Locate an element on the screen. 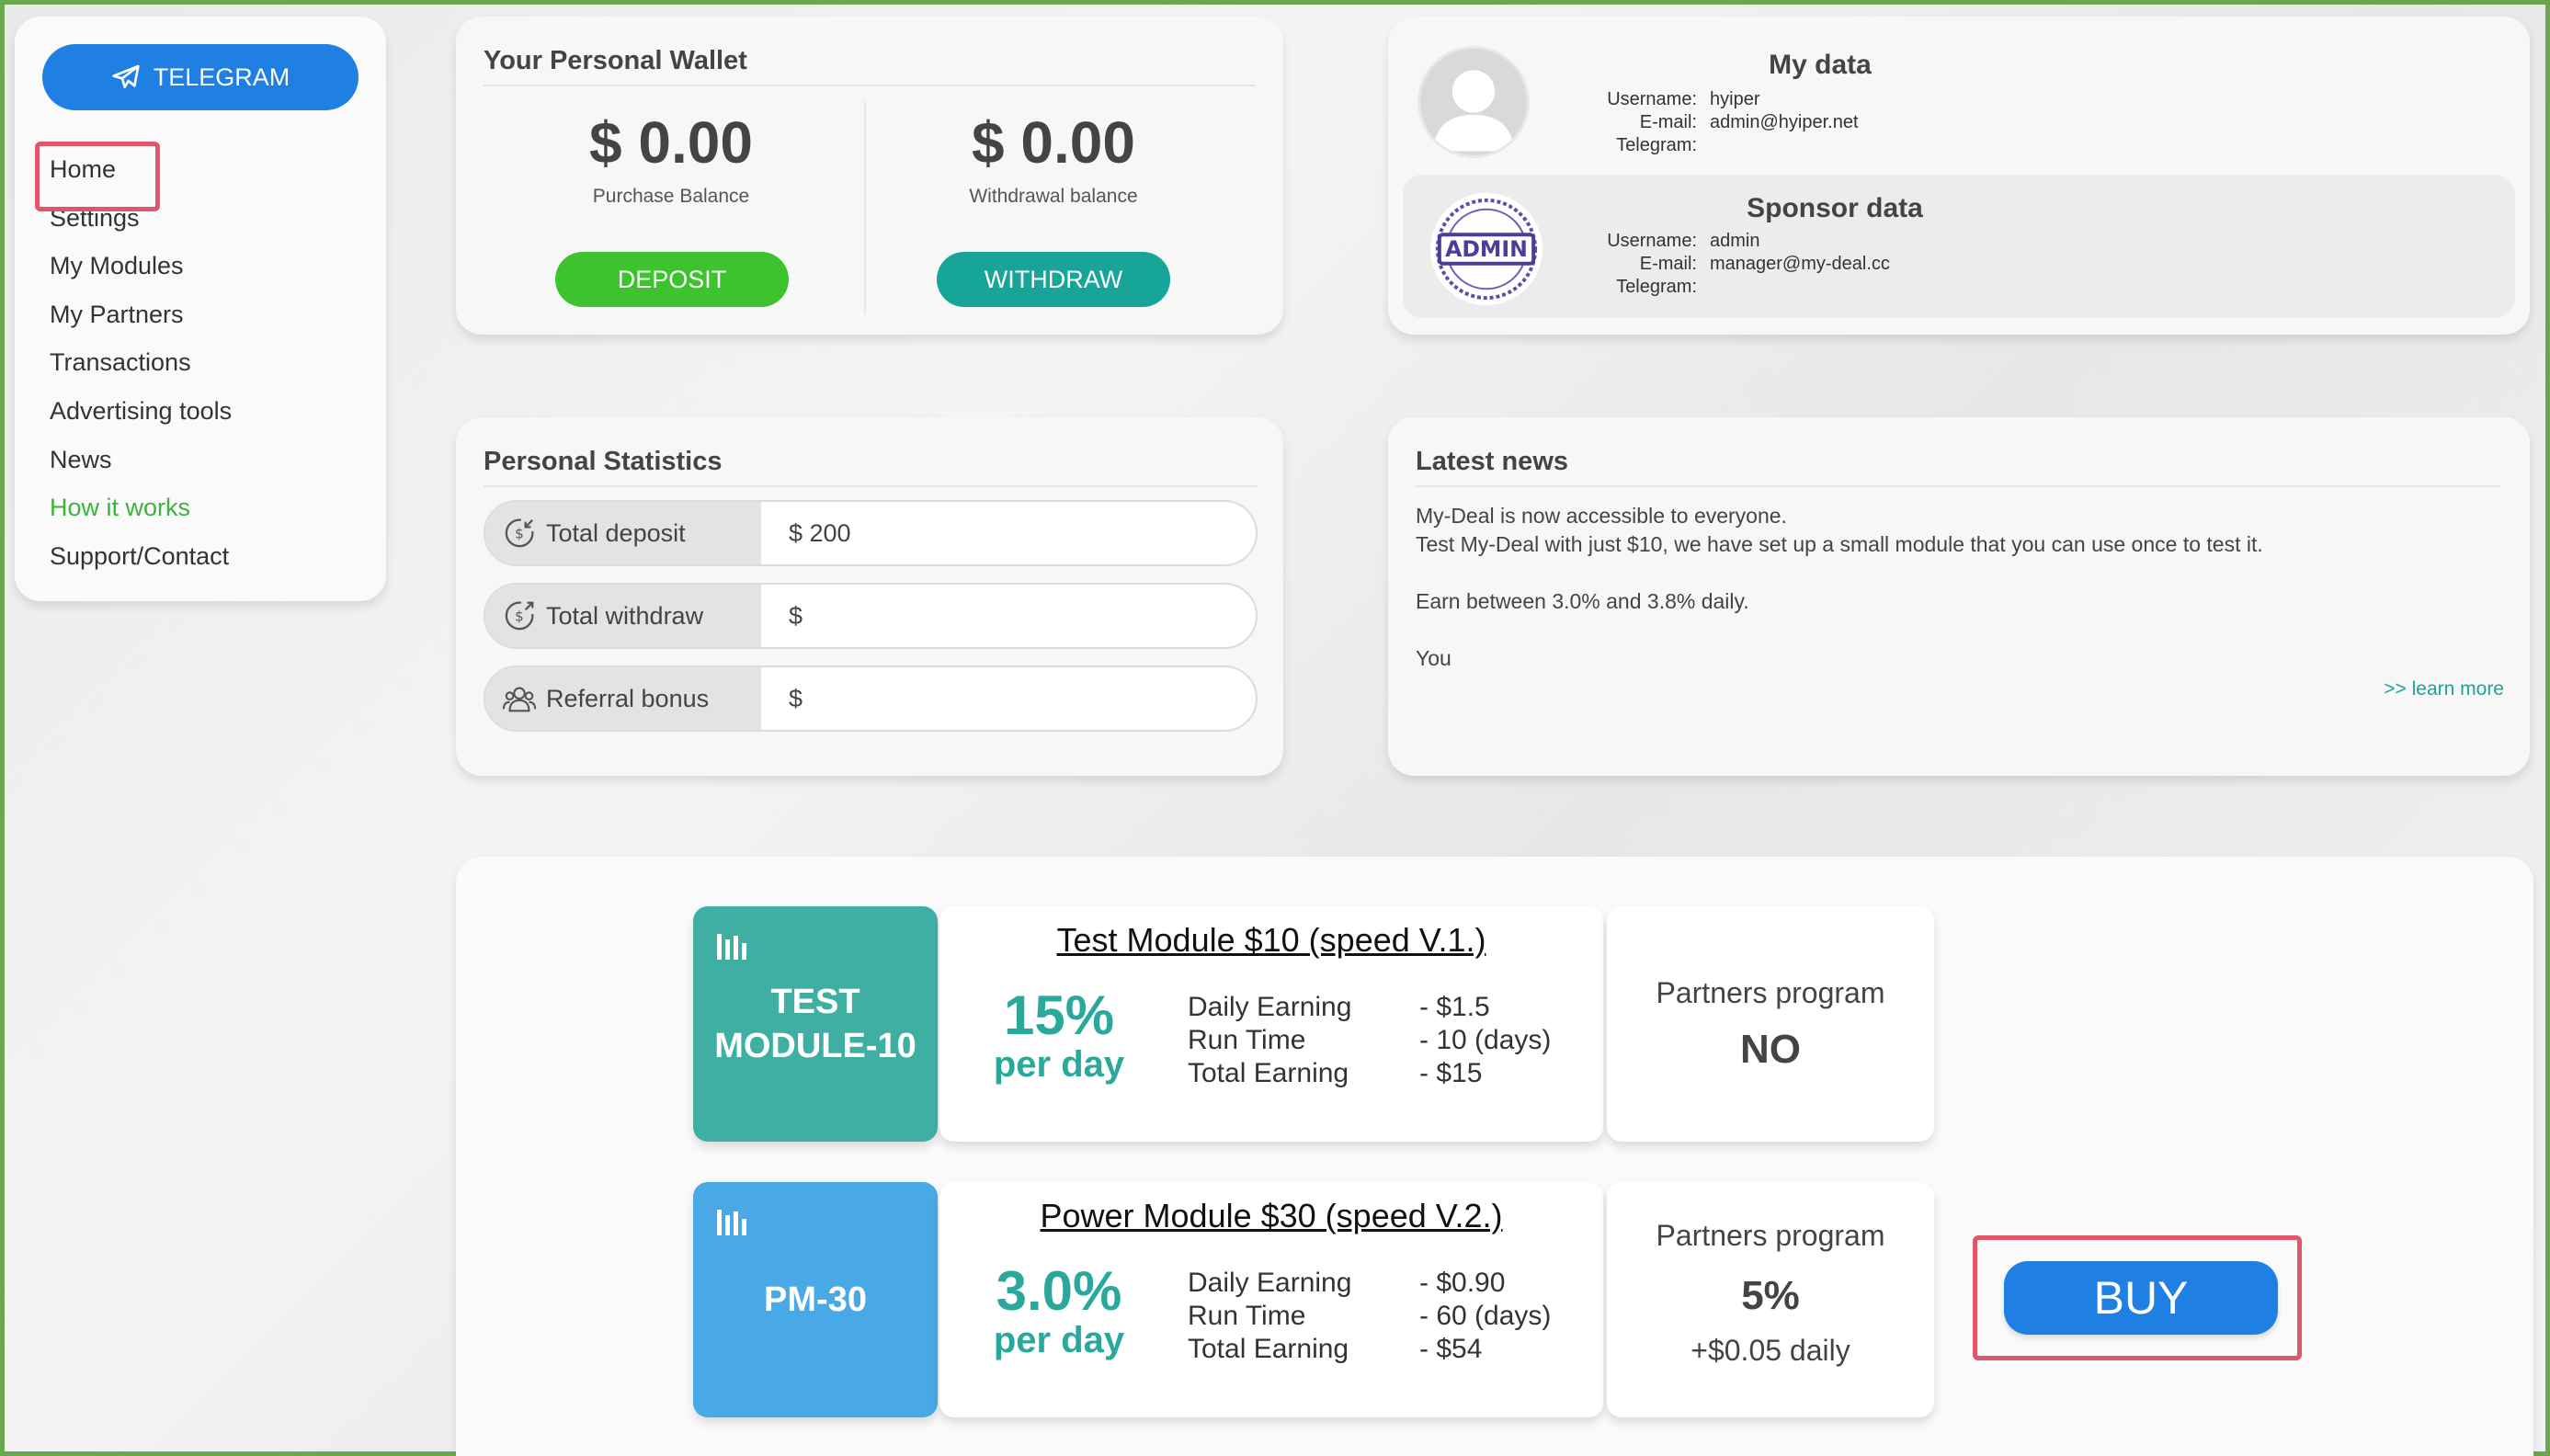 The width and height of the screenshot is (2550, 1456). telegram-button: TELEGRAM is located at coordinates (200, 77).